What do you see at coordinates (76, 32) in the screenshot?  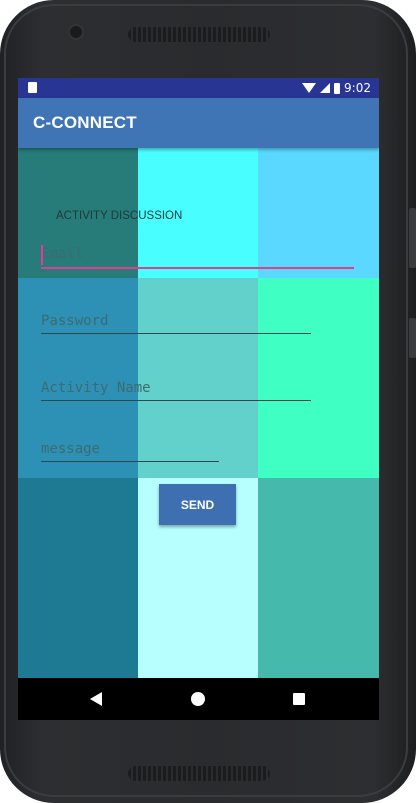 I see `front-camera` at bounding box center [76, 32].